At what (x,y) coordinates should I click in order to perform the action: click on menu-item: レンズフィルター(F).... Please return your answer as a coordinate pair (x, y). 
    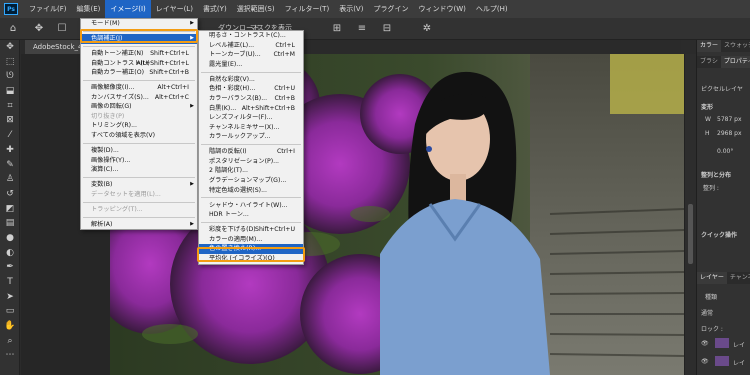
    Looking at the image, I should click on (251, 118).